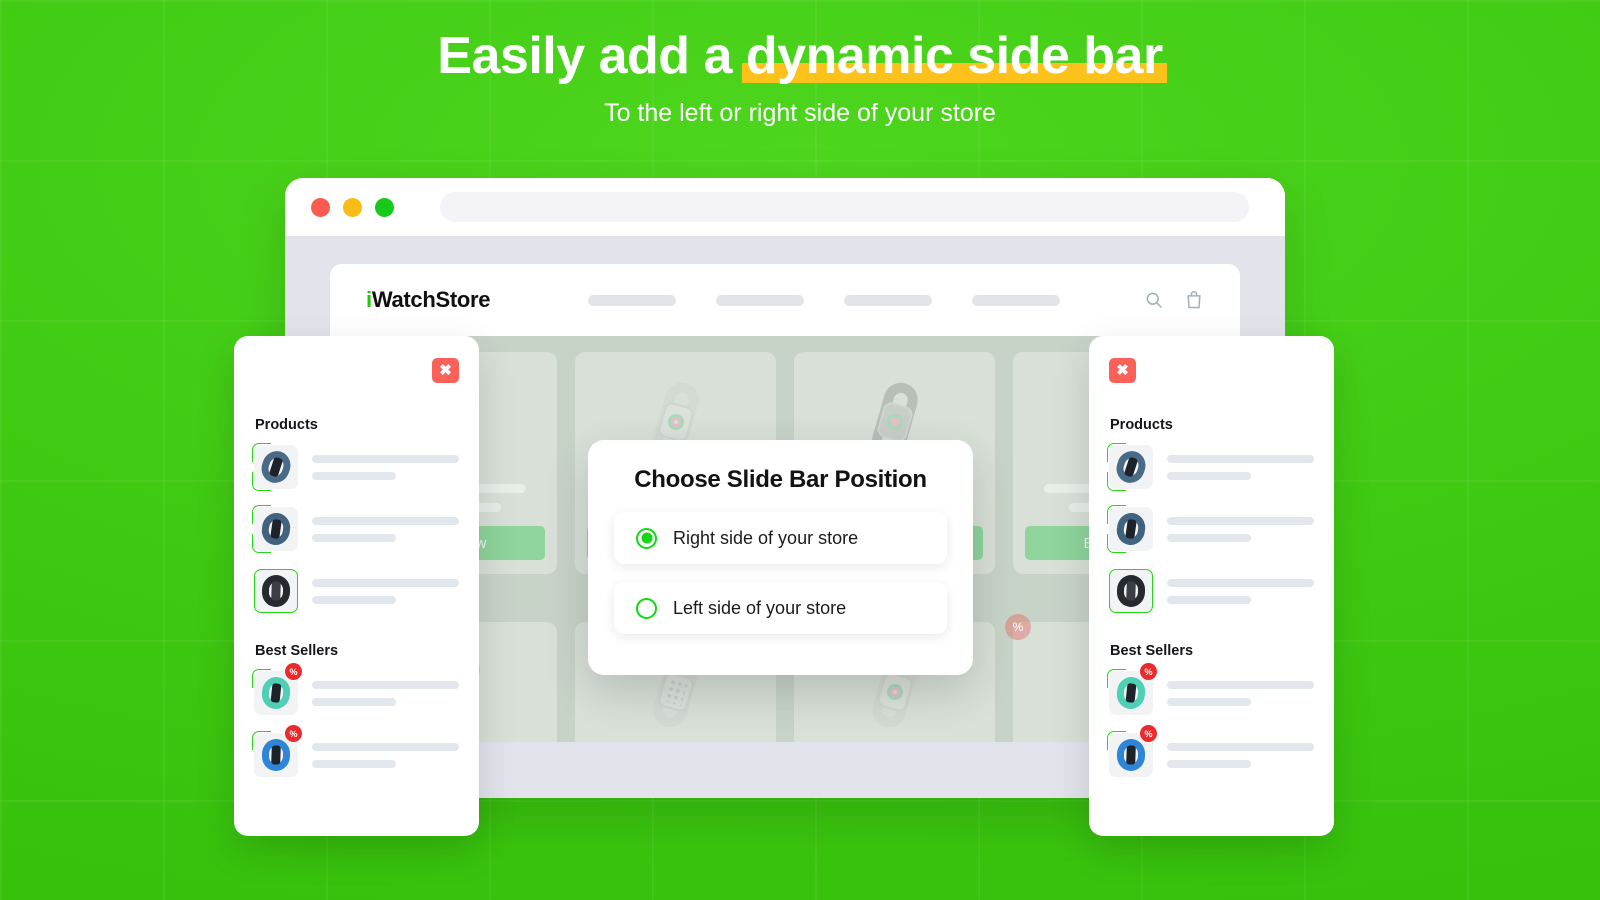  I want to click on search-icon, so click(1154, 300).